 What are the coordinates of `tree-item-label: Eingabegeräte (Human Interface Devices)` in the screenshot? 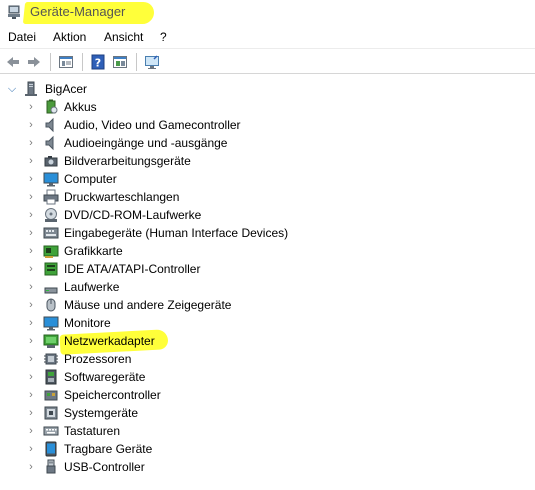 It's located at (176, 233).